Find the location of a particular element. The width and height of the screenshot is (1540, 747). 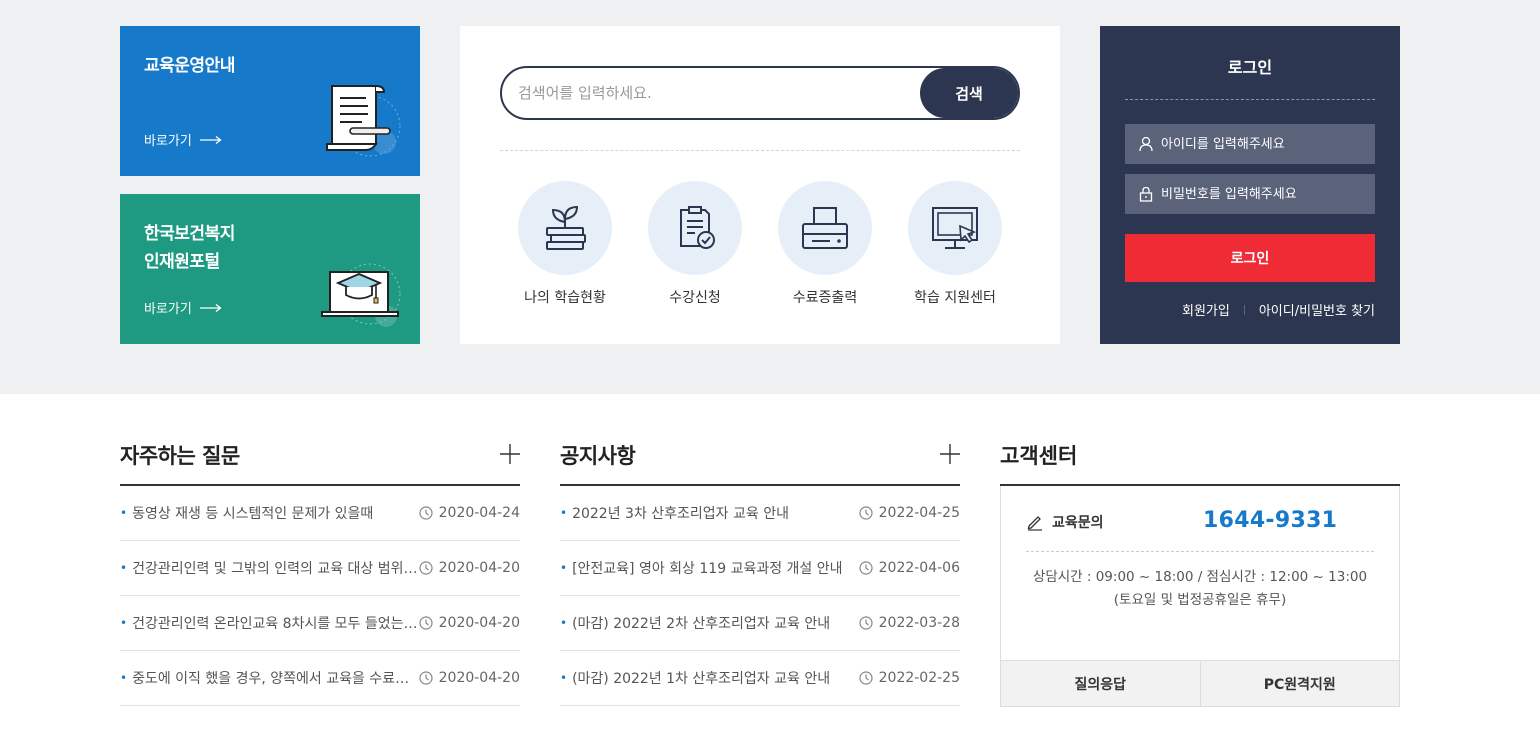

login-panel: 로그인 로그인 회원가입 아이디/비밀번호 찾기 is located at coordinates (1250, 185).